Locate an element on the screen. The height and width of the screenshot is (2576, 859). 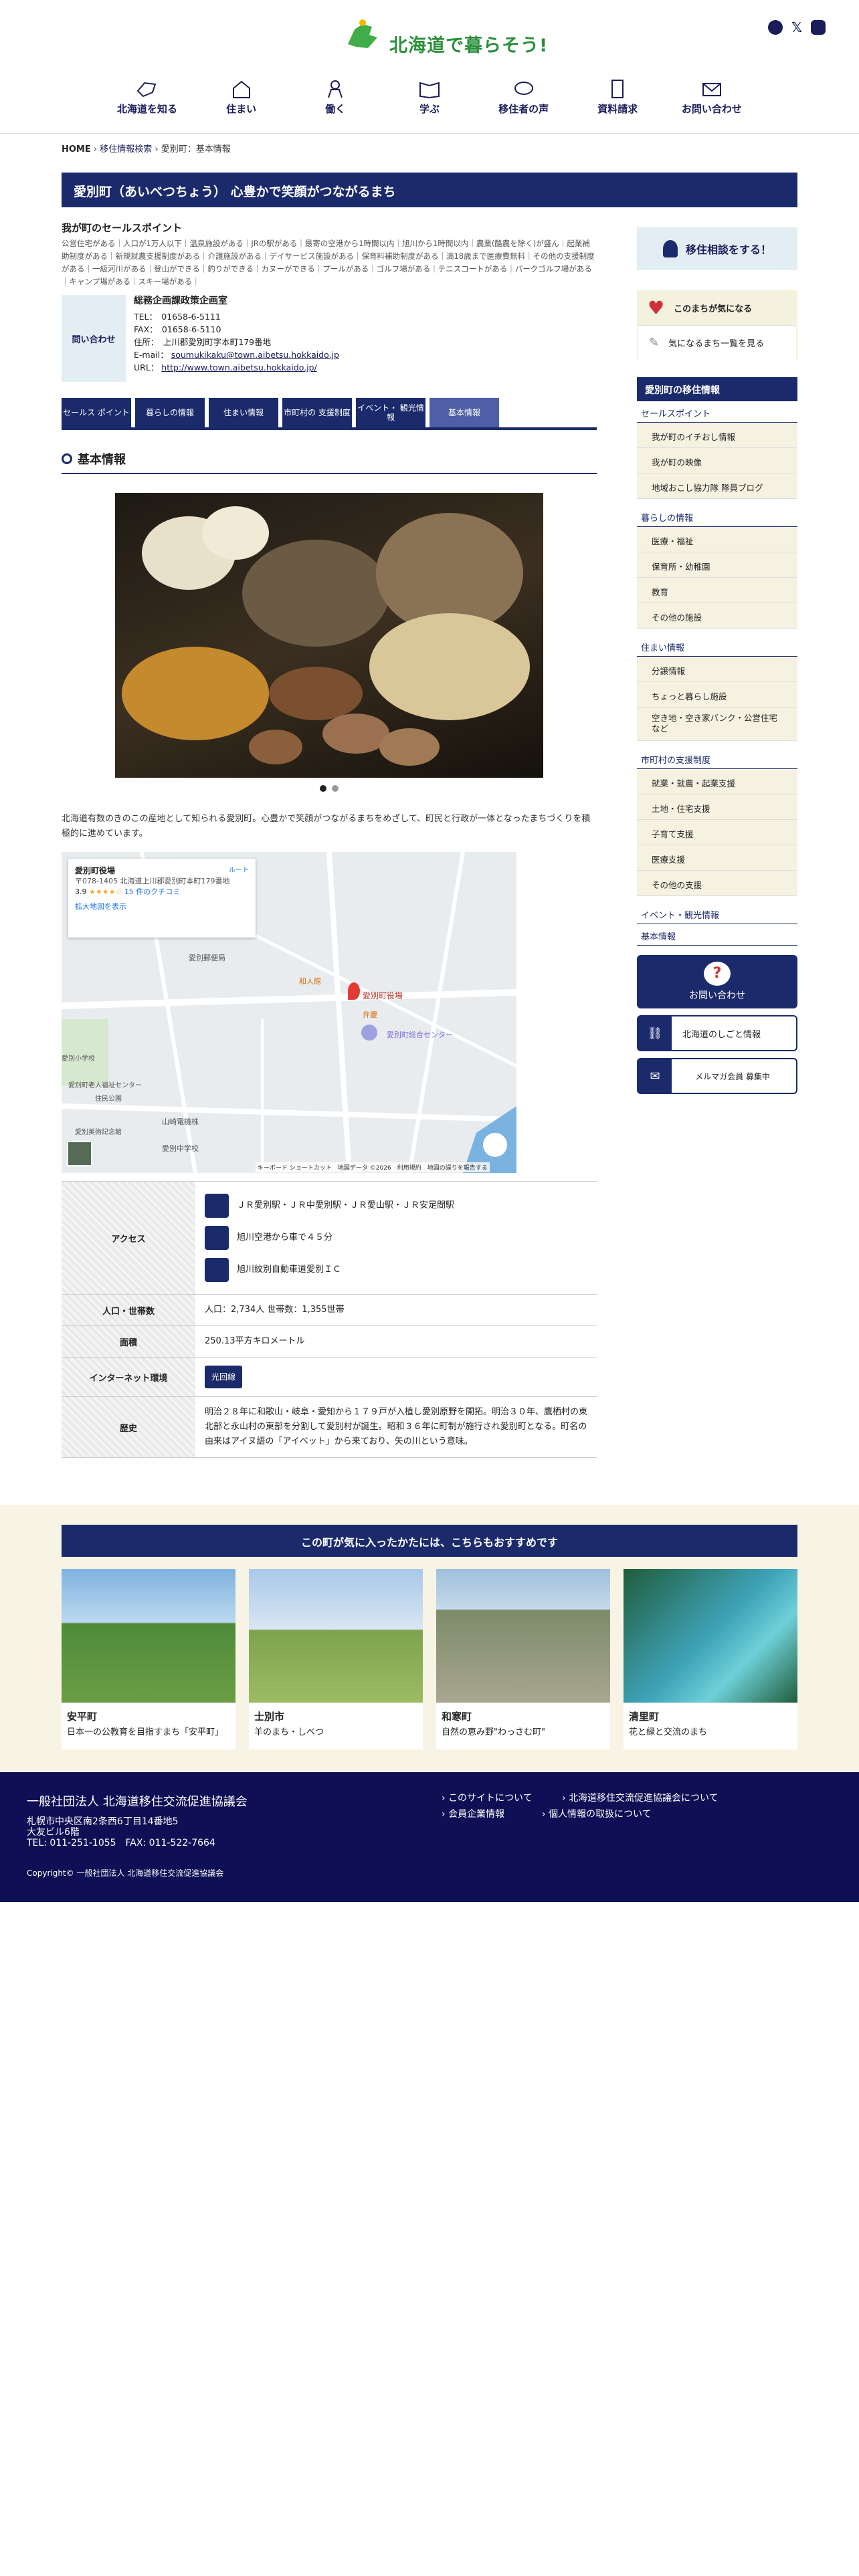
sidebar-item: 医療支援 is located at coordinates (717, 858).